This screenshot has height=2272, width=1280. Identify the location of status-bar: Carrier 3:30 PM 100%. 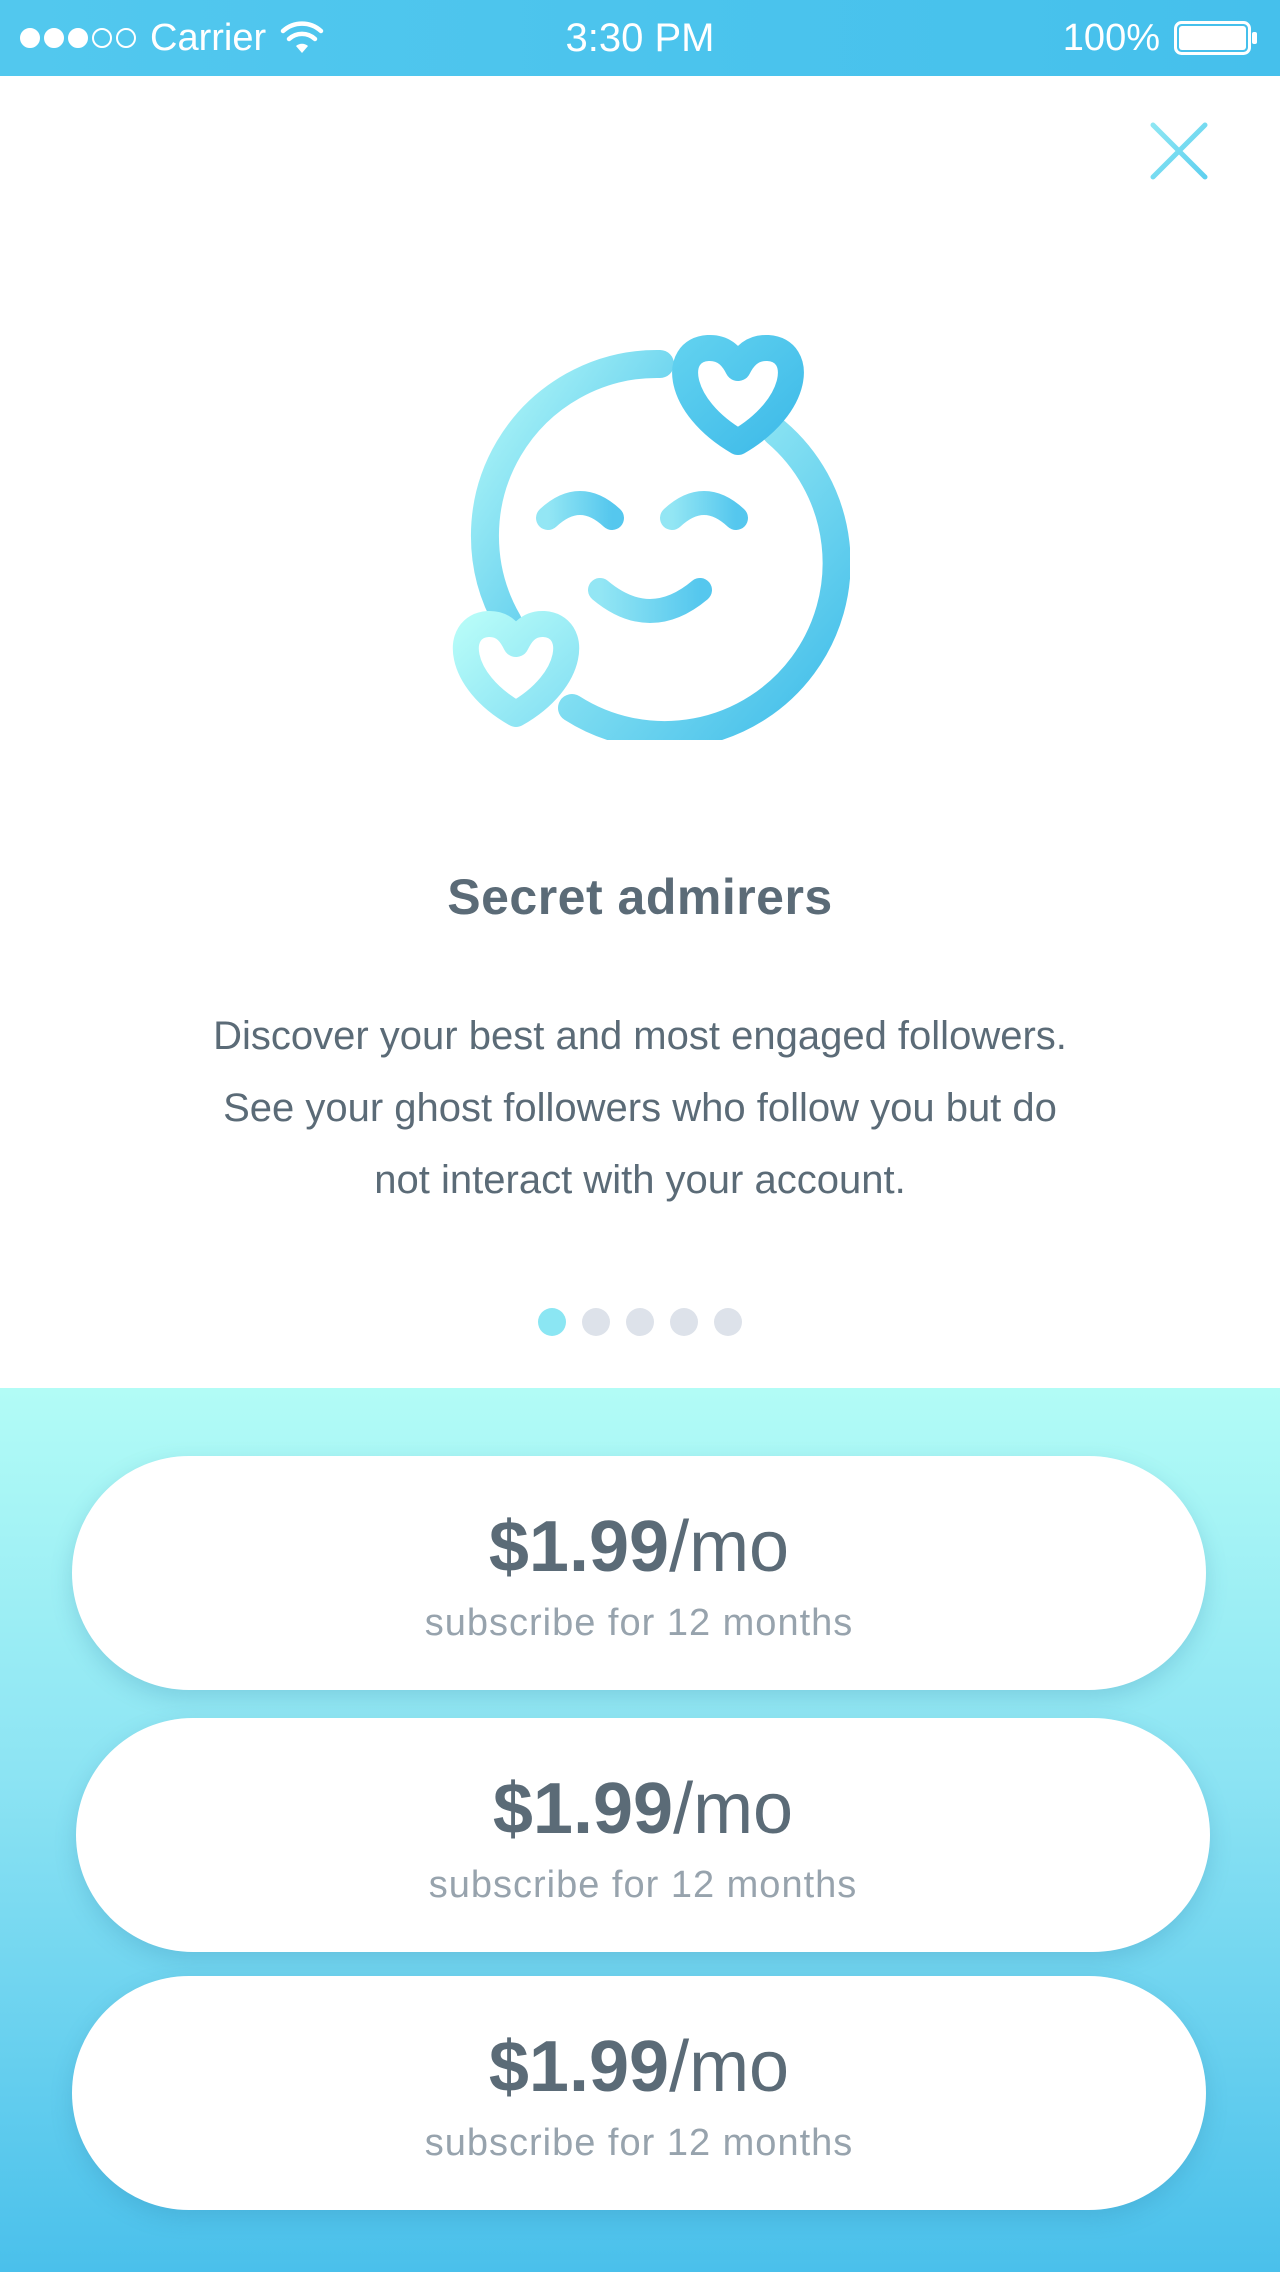
(640, 38).